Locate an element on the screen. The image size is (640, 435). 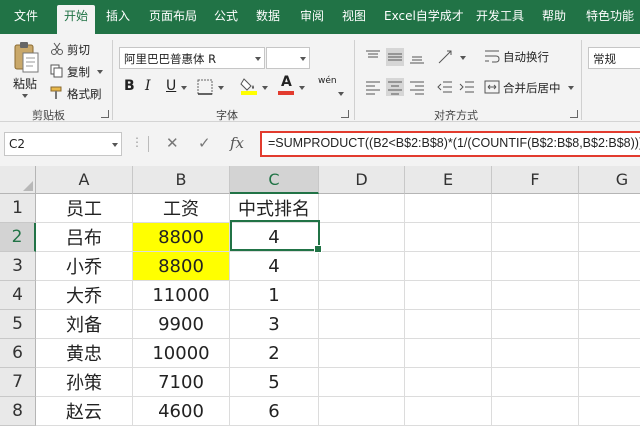
tab-excel-self-study: Excel自学成才 is located at coordinates (424, 16).